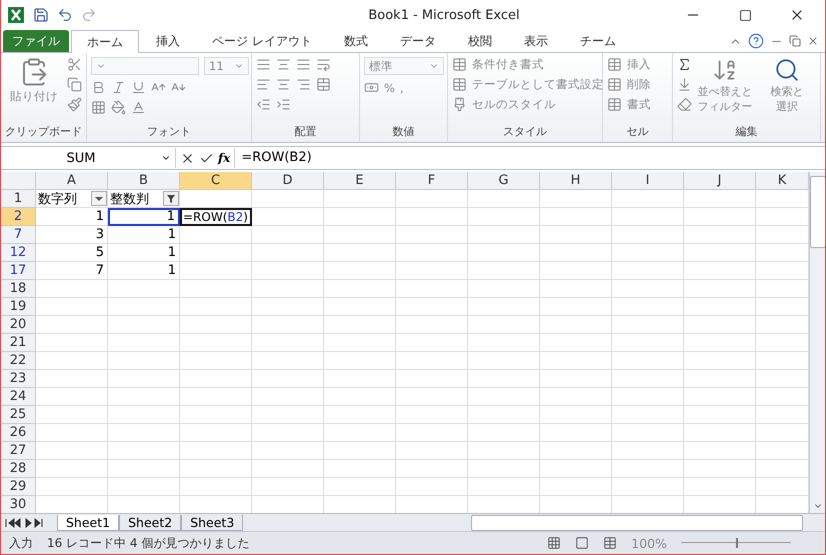  Describe the element at coordinates (263, 64) in the screenshot. I see `align-top-icon` at that location.